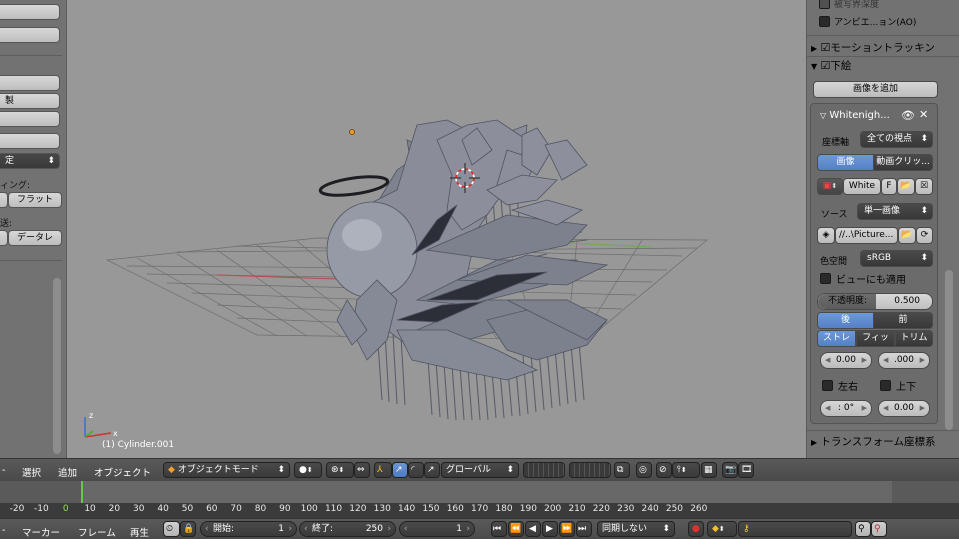 This screenshot has height=539, width=959. What do you see at coordinates (895, 211) in the screenshot?
I see `source-dropdown: 単一画像 ⬍` at bounding box center [895, 211].